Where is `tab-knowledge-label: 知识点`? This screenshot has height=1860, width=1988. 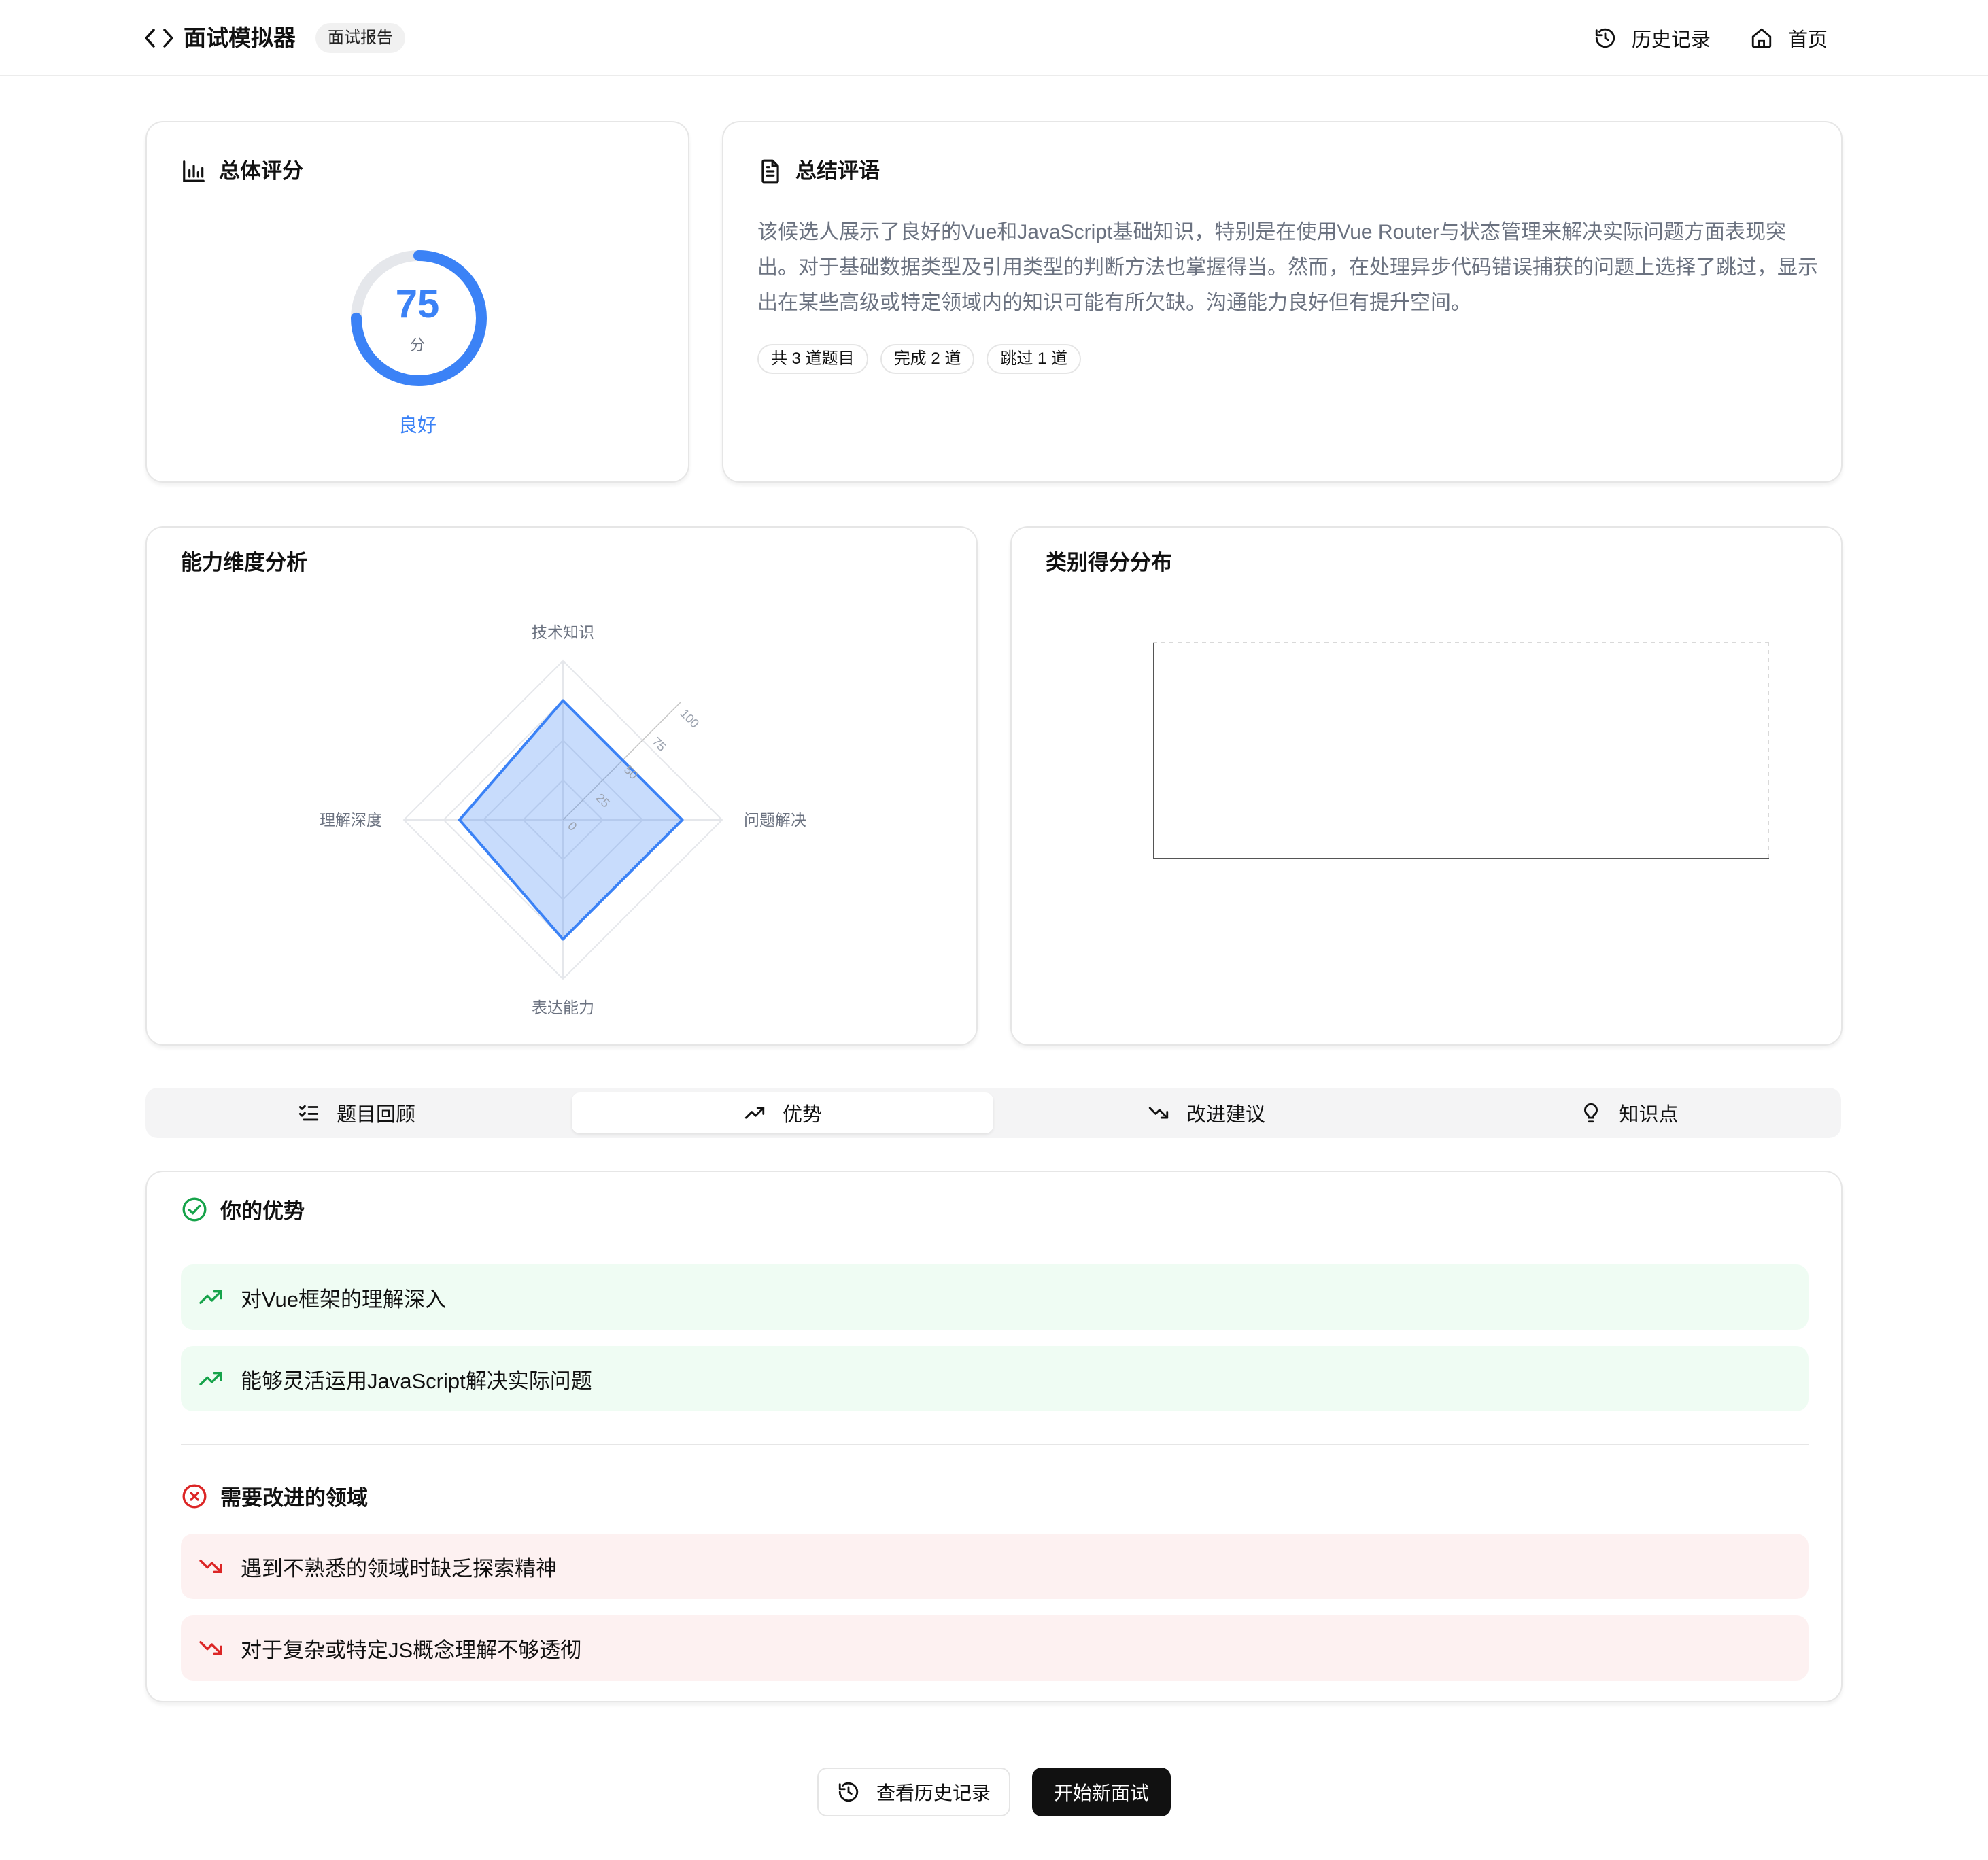
tab-knowledge-label: 知识点 is located at coordinates (1649, 1115).